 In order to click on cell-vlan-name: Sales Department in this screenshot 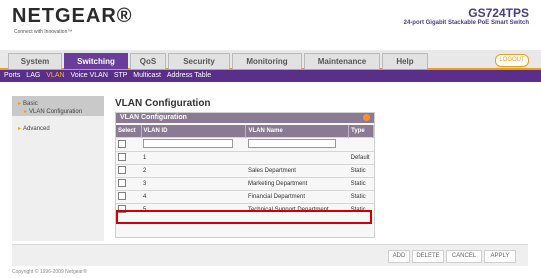, I will do `click(297, 171)`.